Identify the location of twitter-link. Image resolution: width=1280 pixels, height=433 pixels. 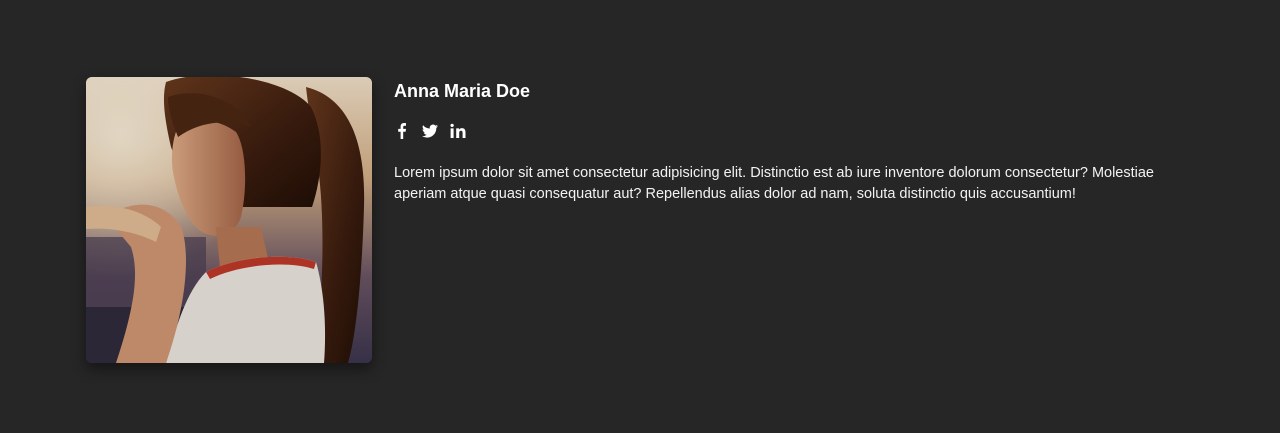
(430, 131).